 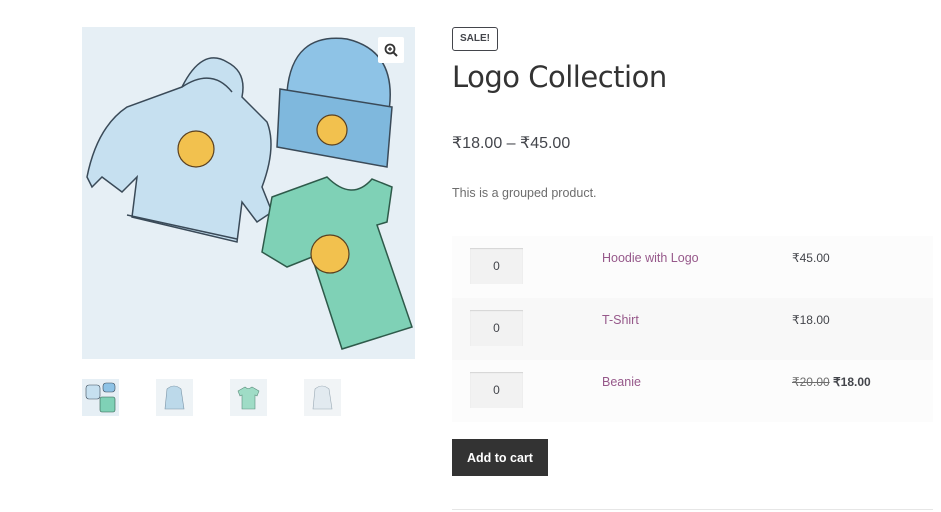 I want to click on thumbnail-logo-collection, so click(x=100, y=397).